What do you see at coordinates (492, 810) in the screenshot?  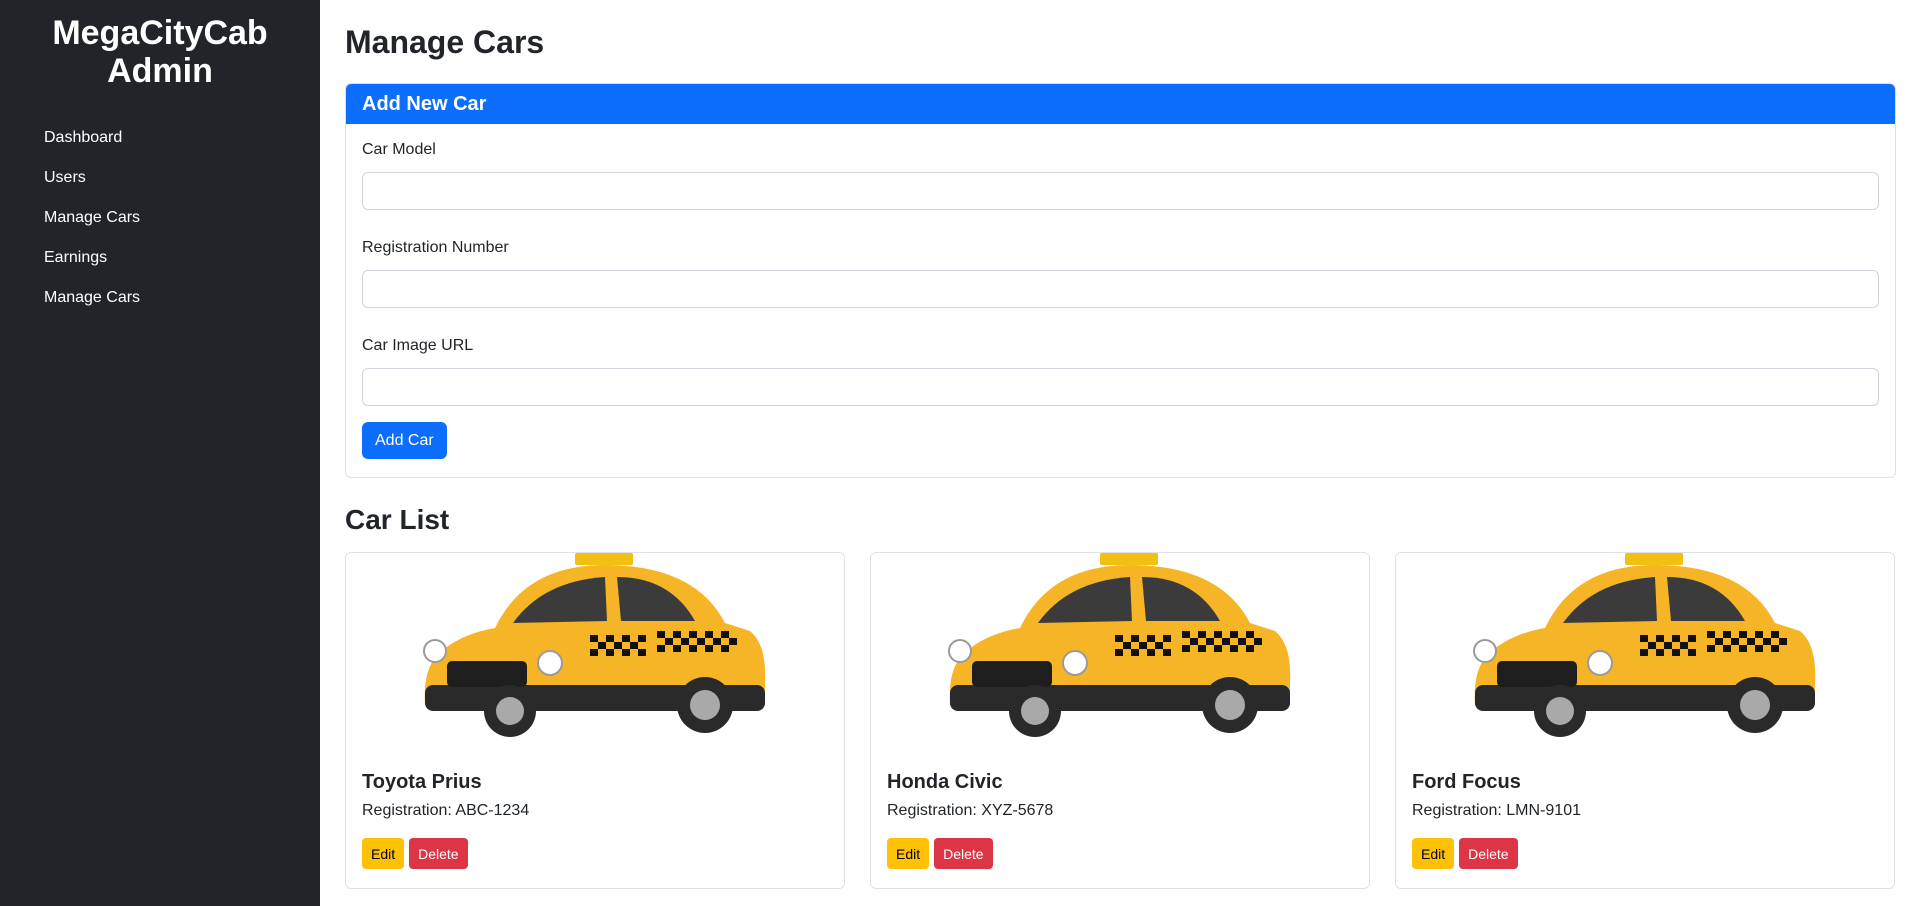 I see `registration-value: ABC-1234` at bounding box center [492, 810].